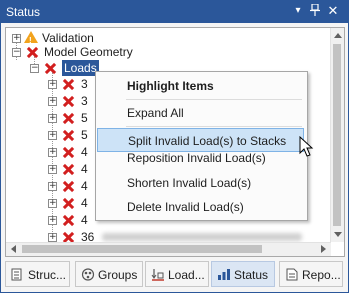 The image size is (349, 293). I want to click on warning-icon: !, so click(31, 38).